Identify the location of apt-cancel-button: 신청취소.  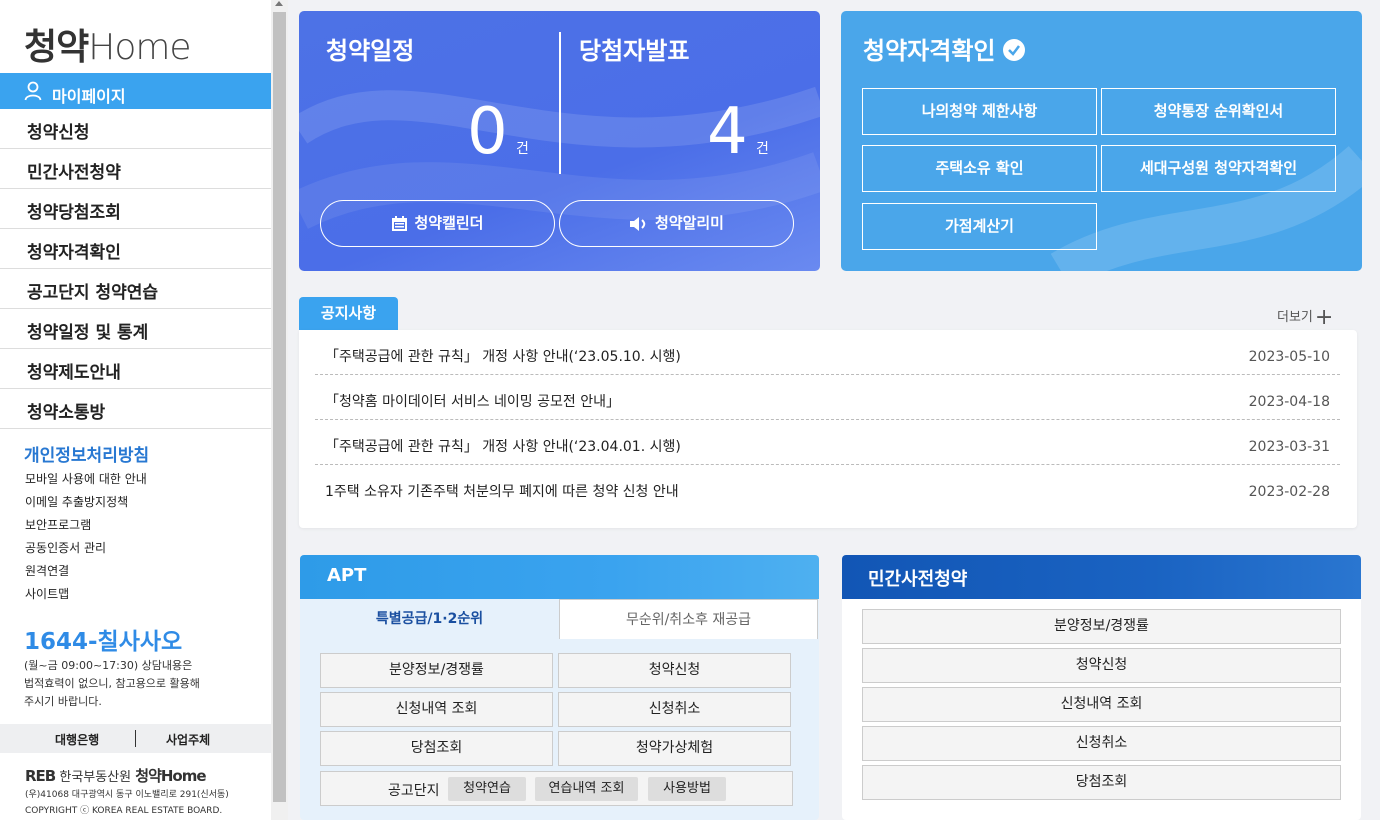
(674, 709).